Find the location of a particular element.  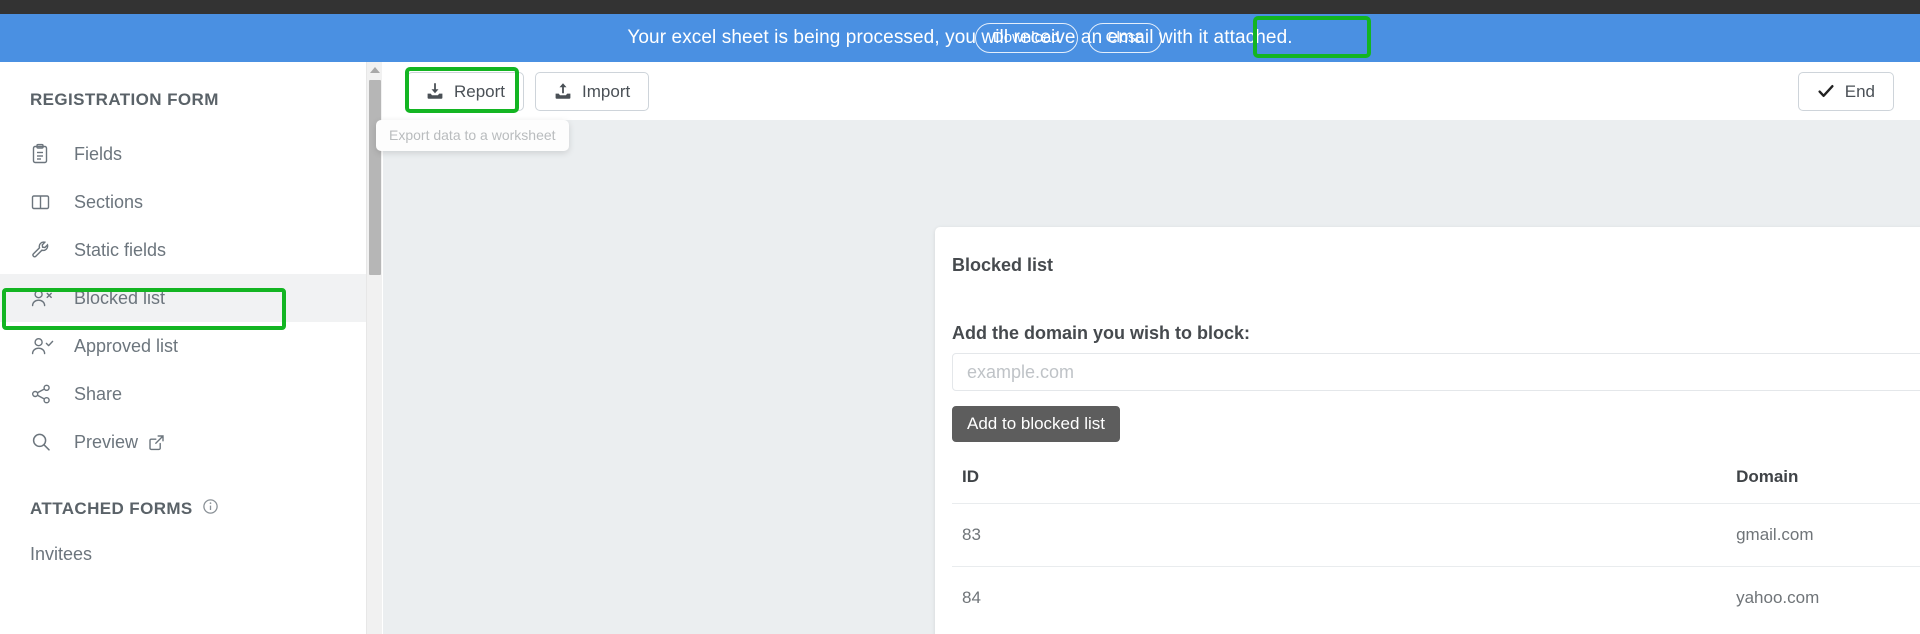

share-icon is located at coordinates (44, 394).